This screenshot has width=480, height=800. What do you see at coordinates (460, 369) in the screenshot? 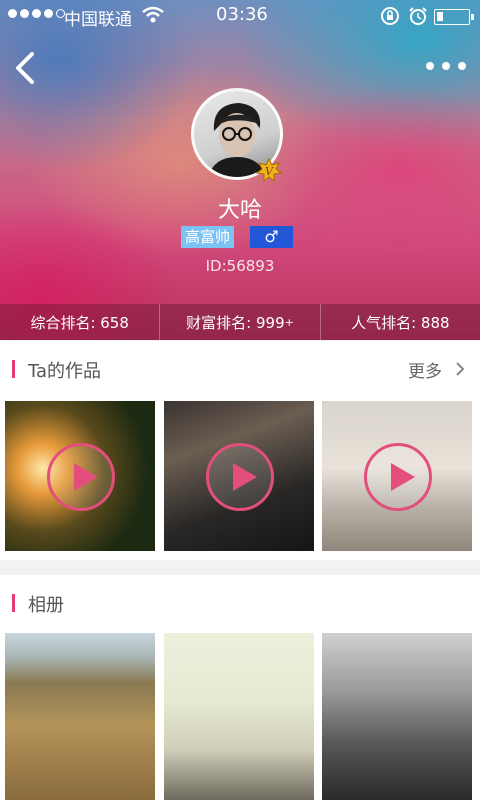
I see `chevron-right-icon` at bounding box center [460, 369].